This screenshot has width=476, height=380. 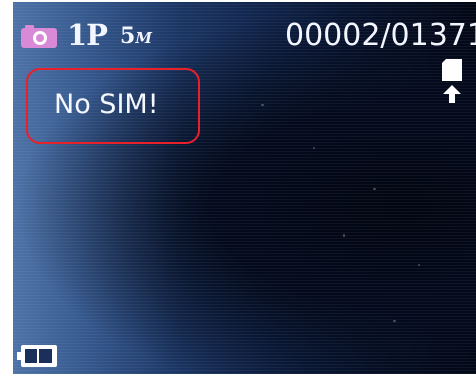 I want to click on resolution-indicator: 5M, so click(x=136, y=37).